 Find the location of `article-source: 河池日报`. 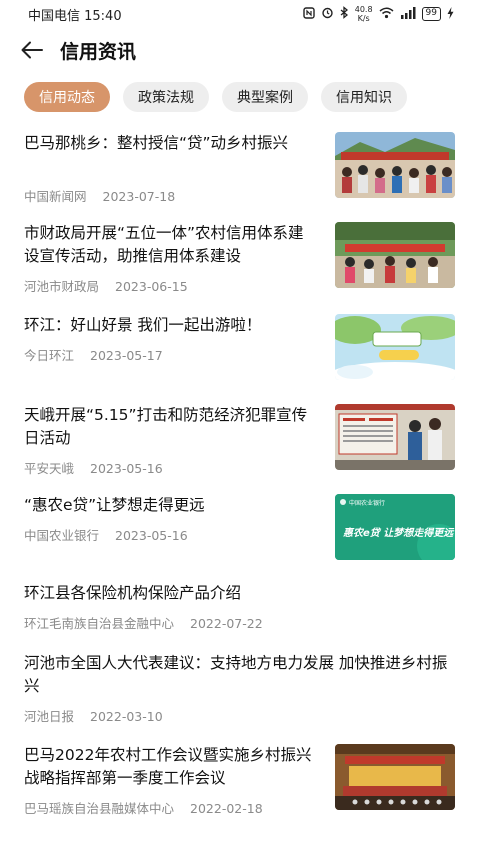

article-source: 河池日报 is located at coordinates (49, 716).